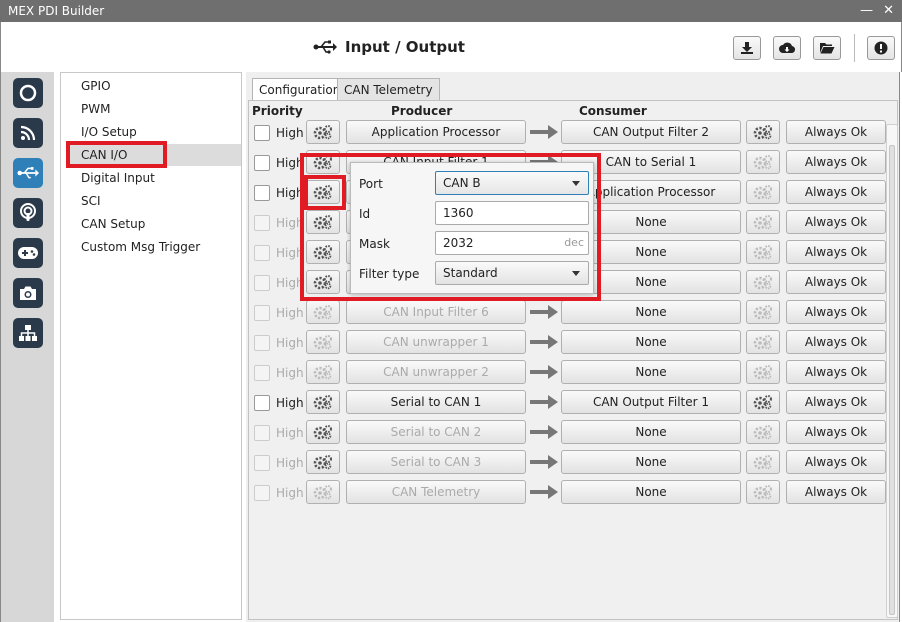  I want to click on window-titlebar: MEX PDI Builder — ✕, so click(451, 11).